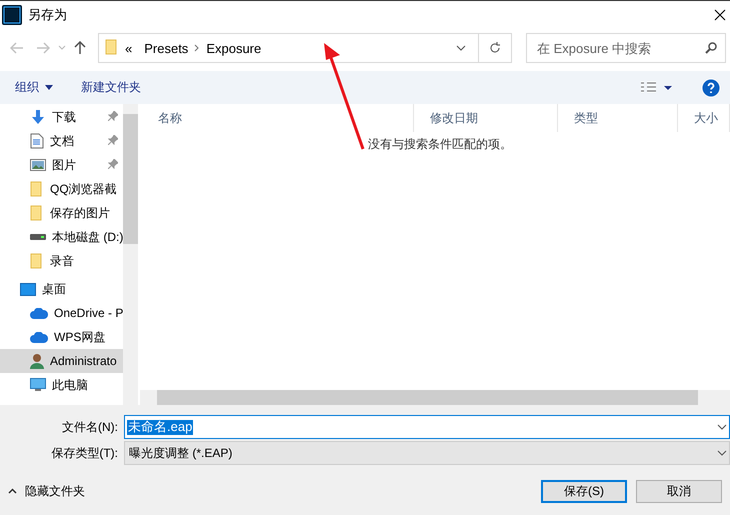  I want to click on breadcrumb-item: Presets, so click(166, 48).